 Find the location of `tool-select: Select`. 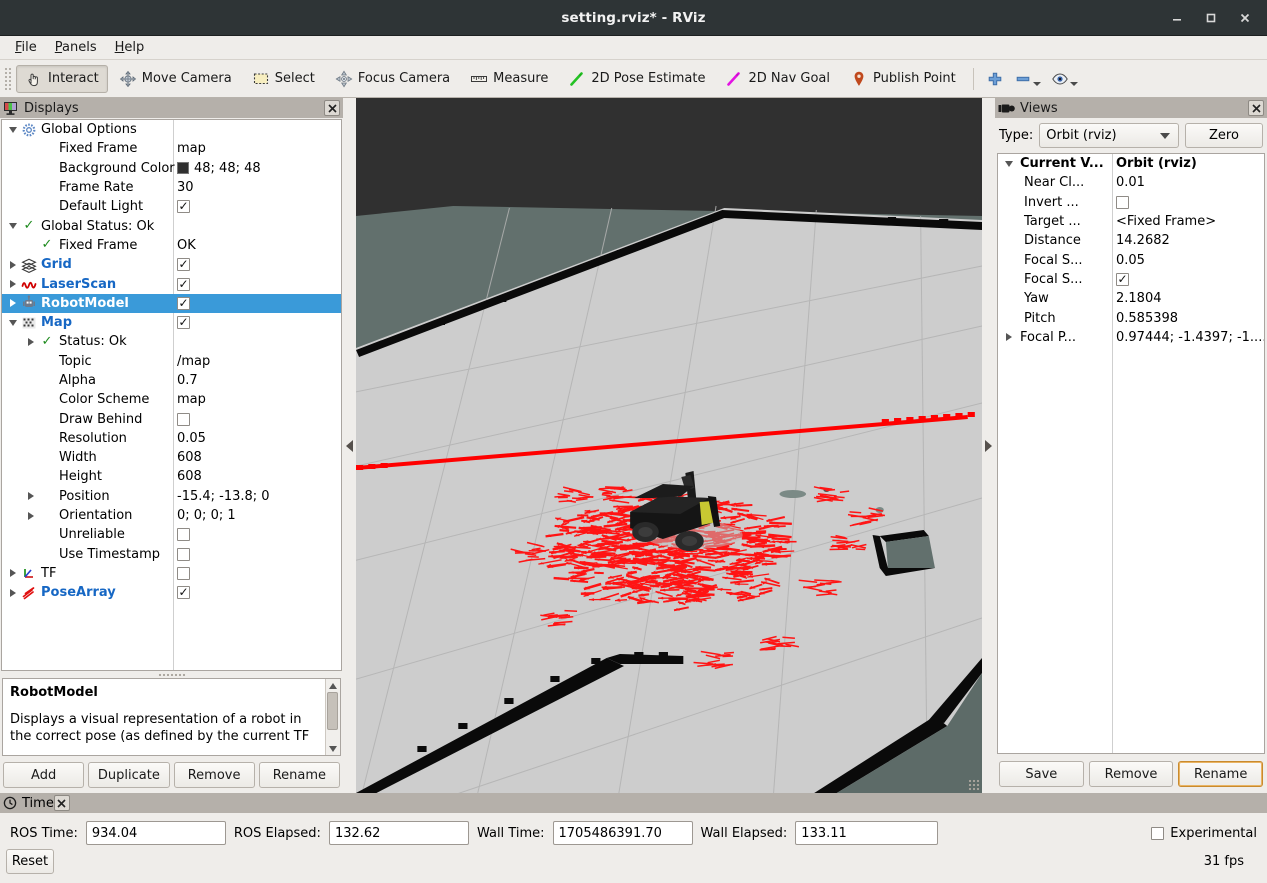

tool-select: Select is located at coordinates (283, 79).